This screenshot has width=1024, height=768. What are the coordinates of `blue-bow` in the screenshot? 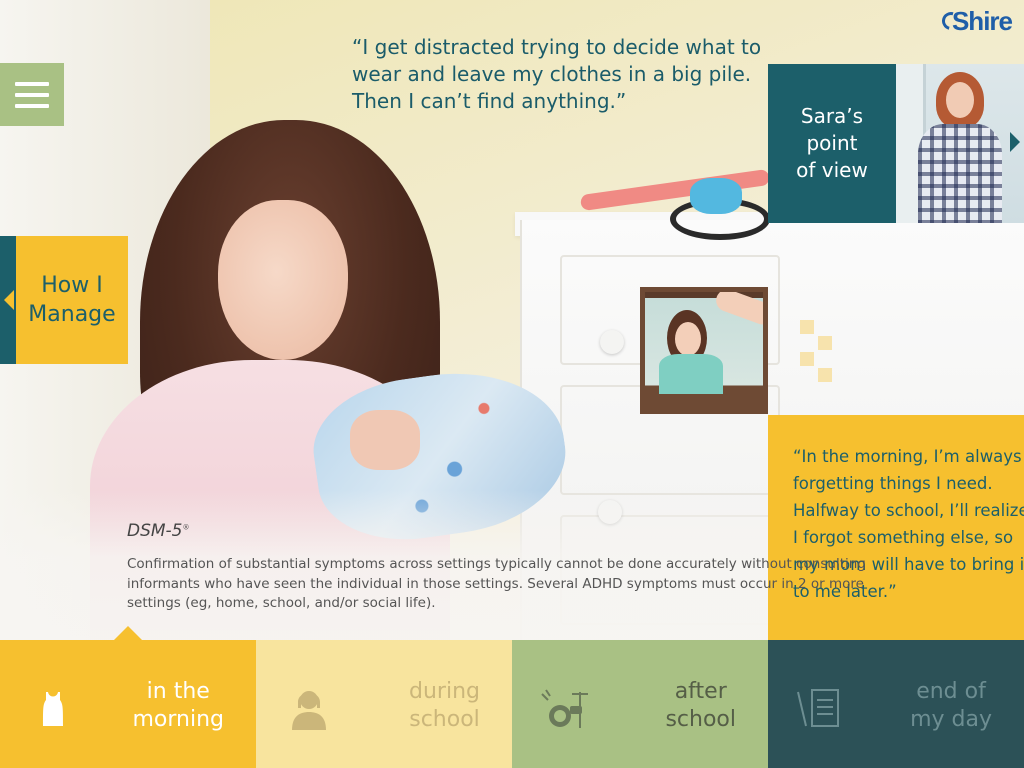 It's located at (716, 196).